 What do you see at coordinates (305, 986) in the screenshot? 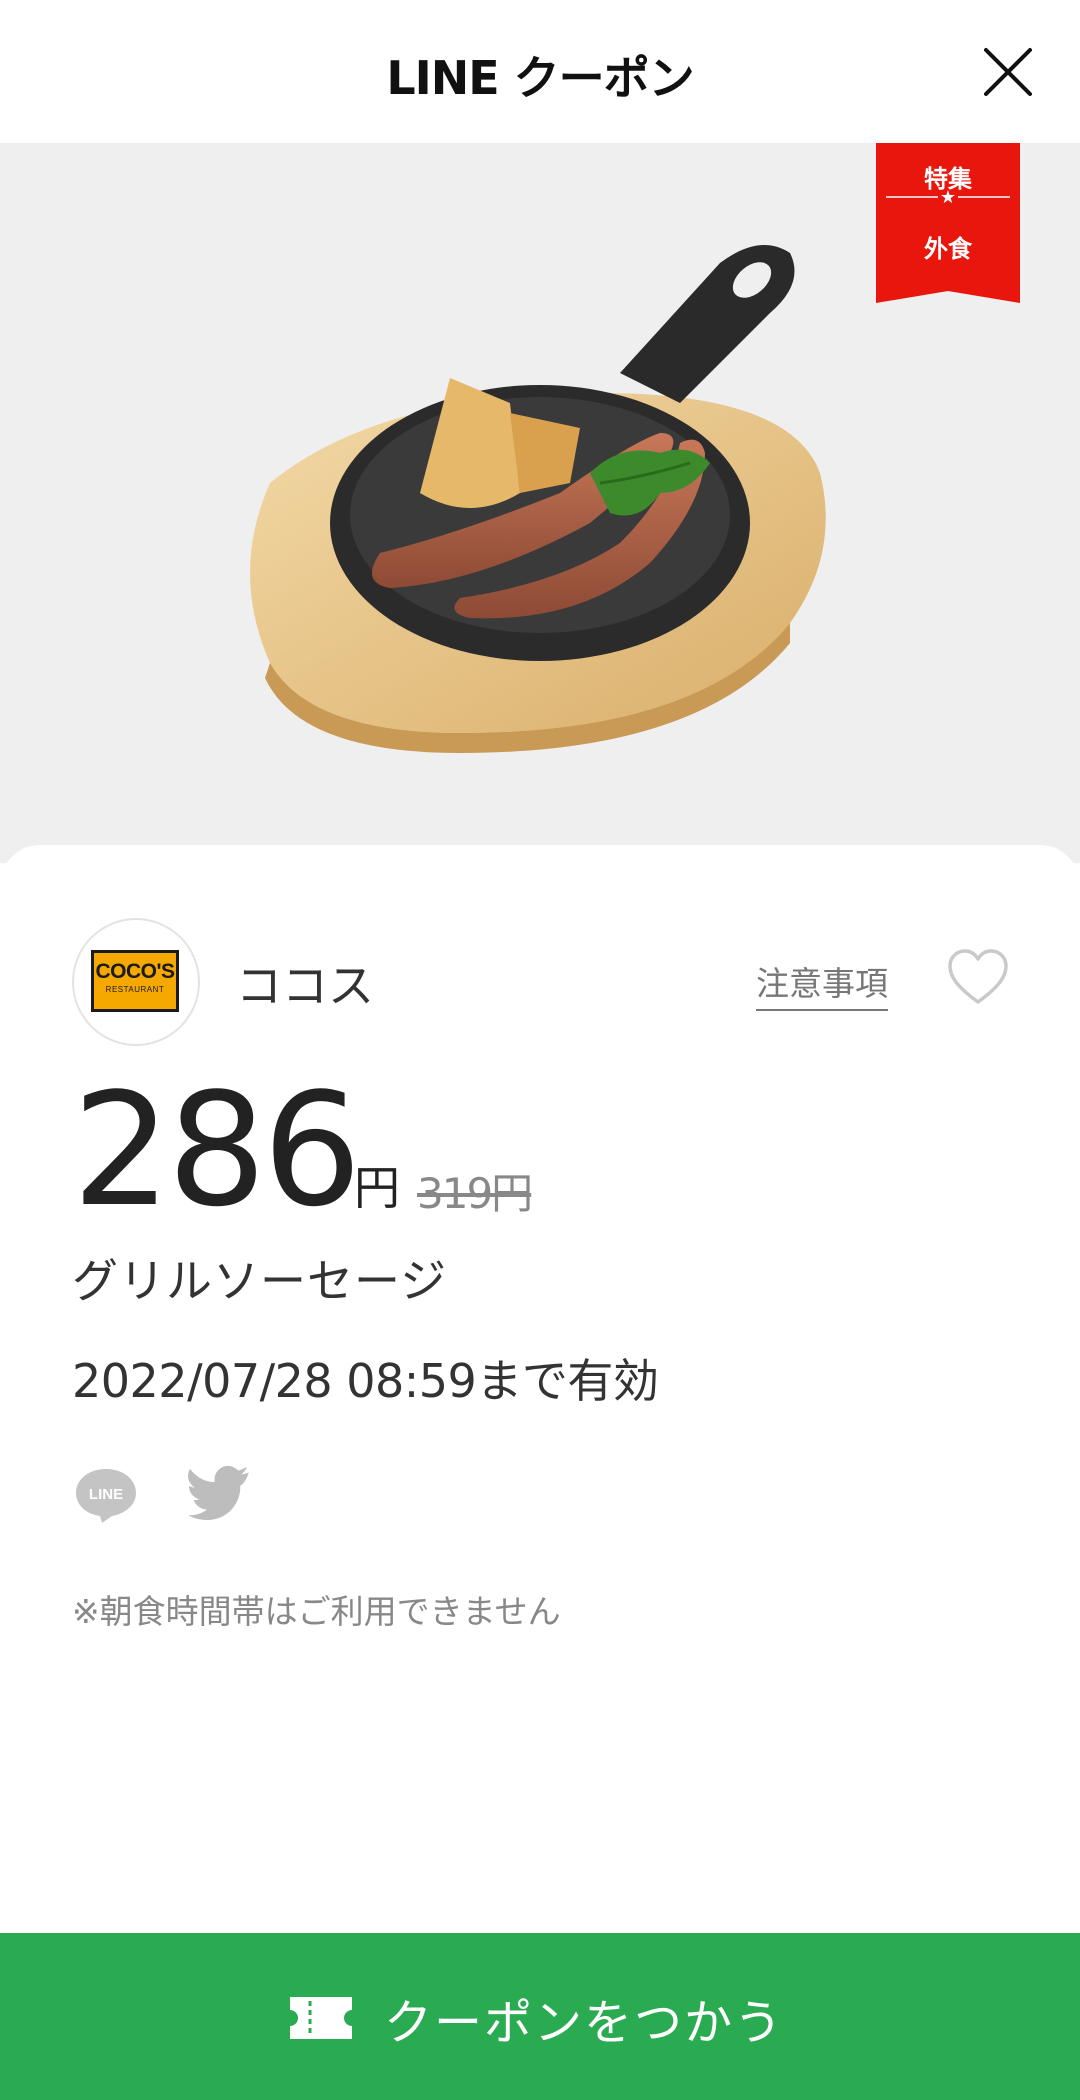
I see `store-name: ココス` at bounding box center [305, 986].